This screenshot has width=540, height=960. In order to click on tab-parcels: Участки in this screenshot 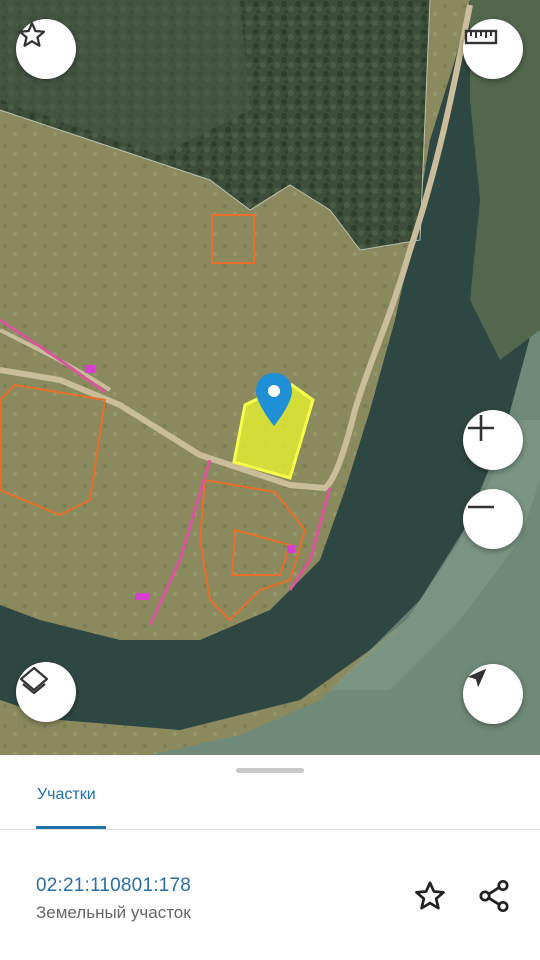, I will do `click(71, 806)`.